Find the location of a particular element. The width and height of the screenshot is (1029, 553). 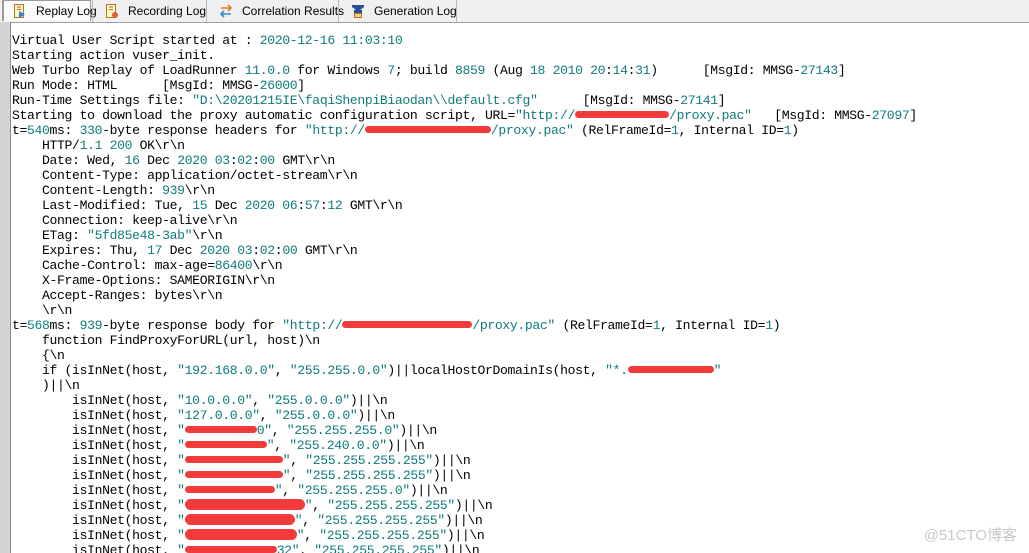

log-number: 540 is located at coordinates (38, 130).